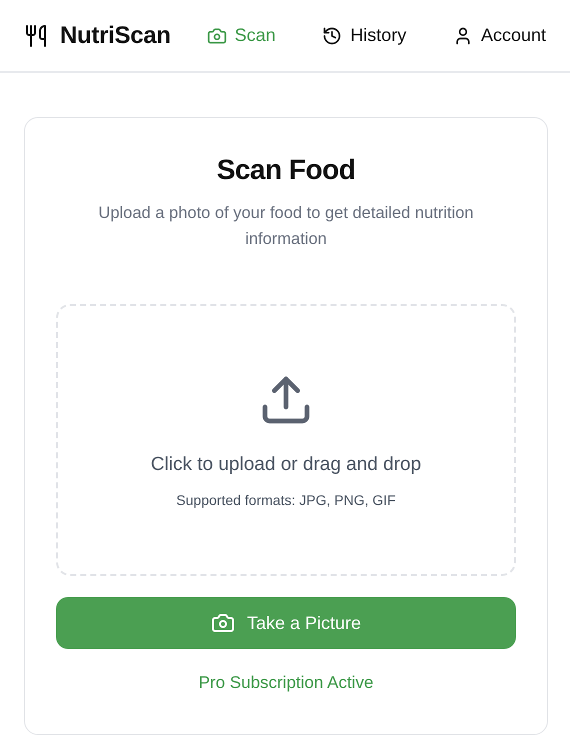 This screenshot has width=570, height=751. What do you see at coordinates (286, 500) in the screenshot?
I see `upload-hint: Supported formats: JPG, PNG, GIF` at bounding box center [286, 500].